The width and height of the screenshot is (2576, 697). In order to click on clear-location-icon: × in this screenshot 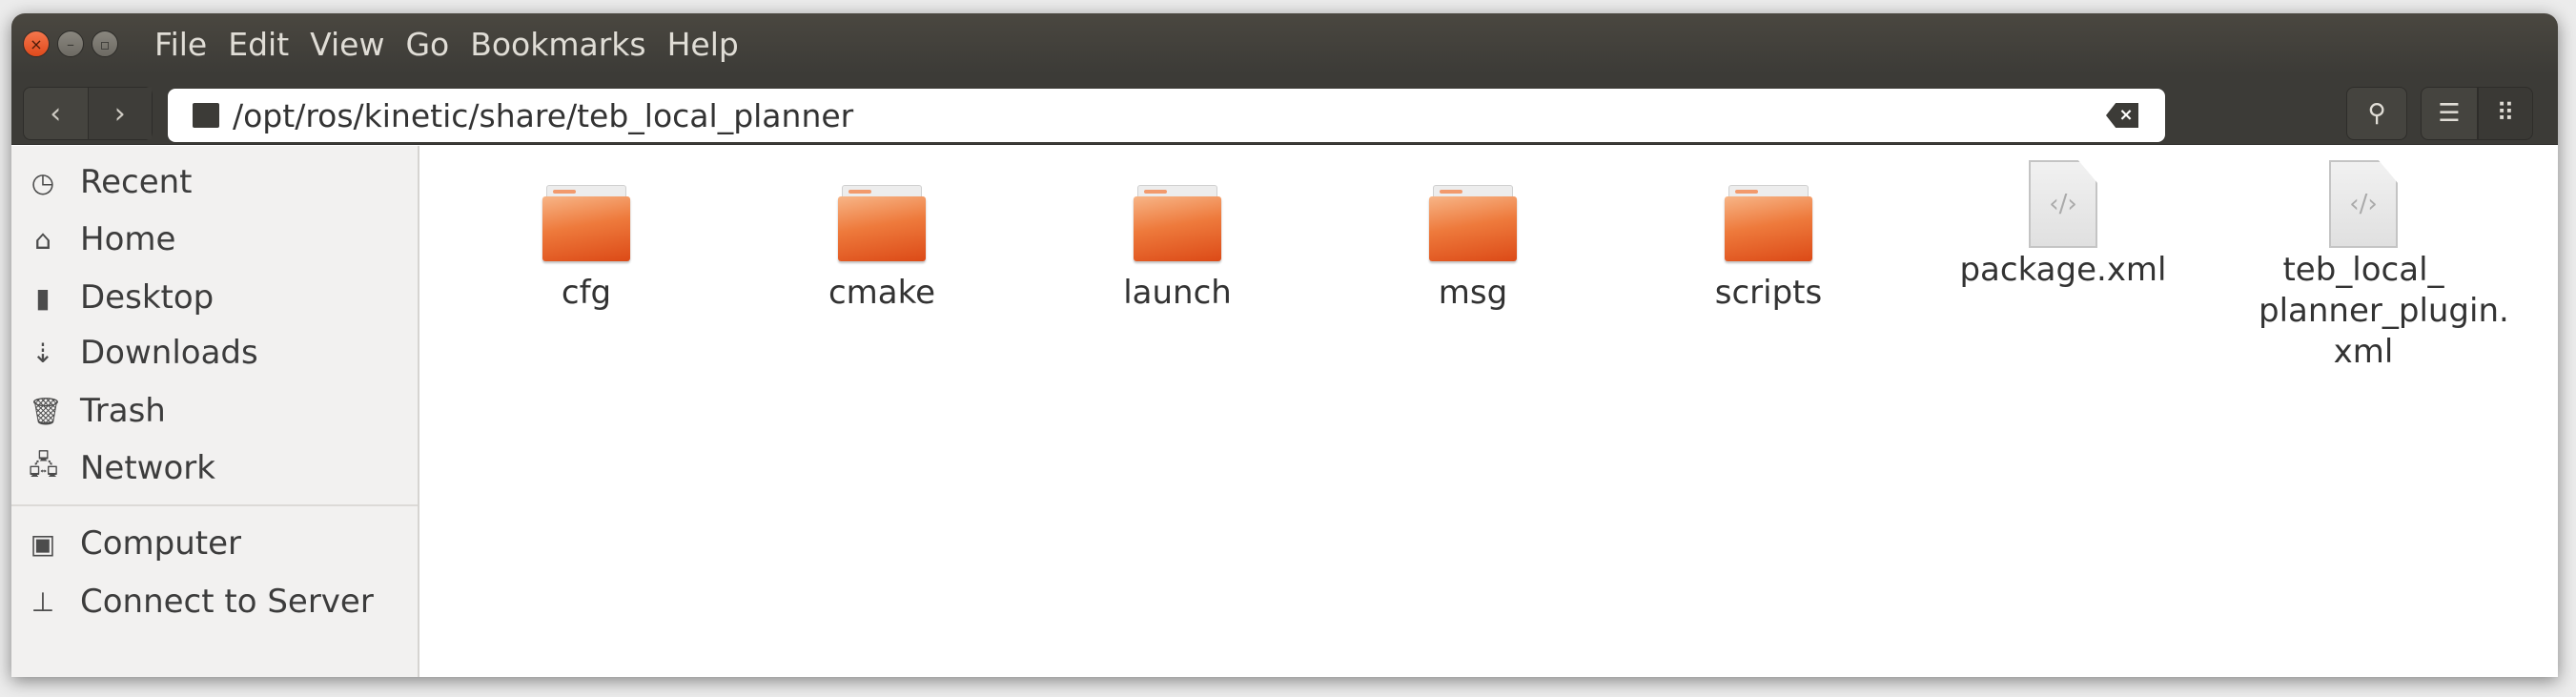, I will do `click(2122, 116)`.